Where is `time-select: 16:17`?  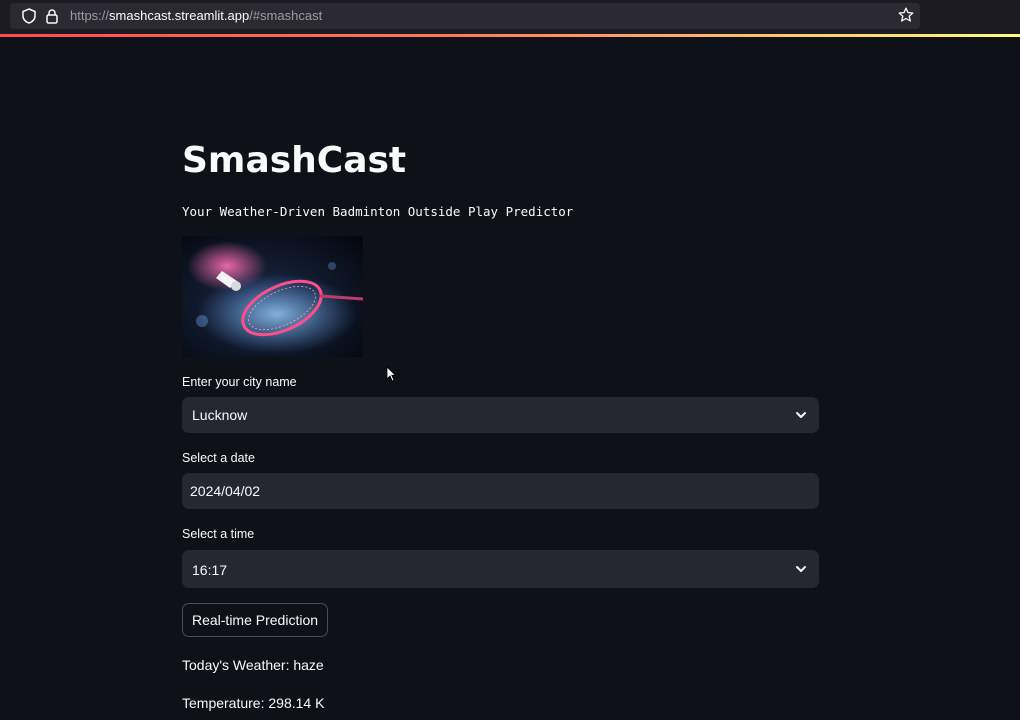 time-select: 16:17 is located at coordinates (500, 569).